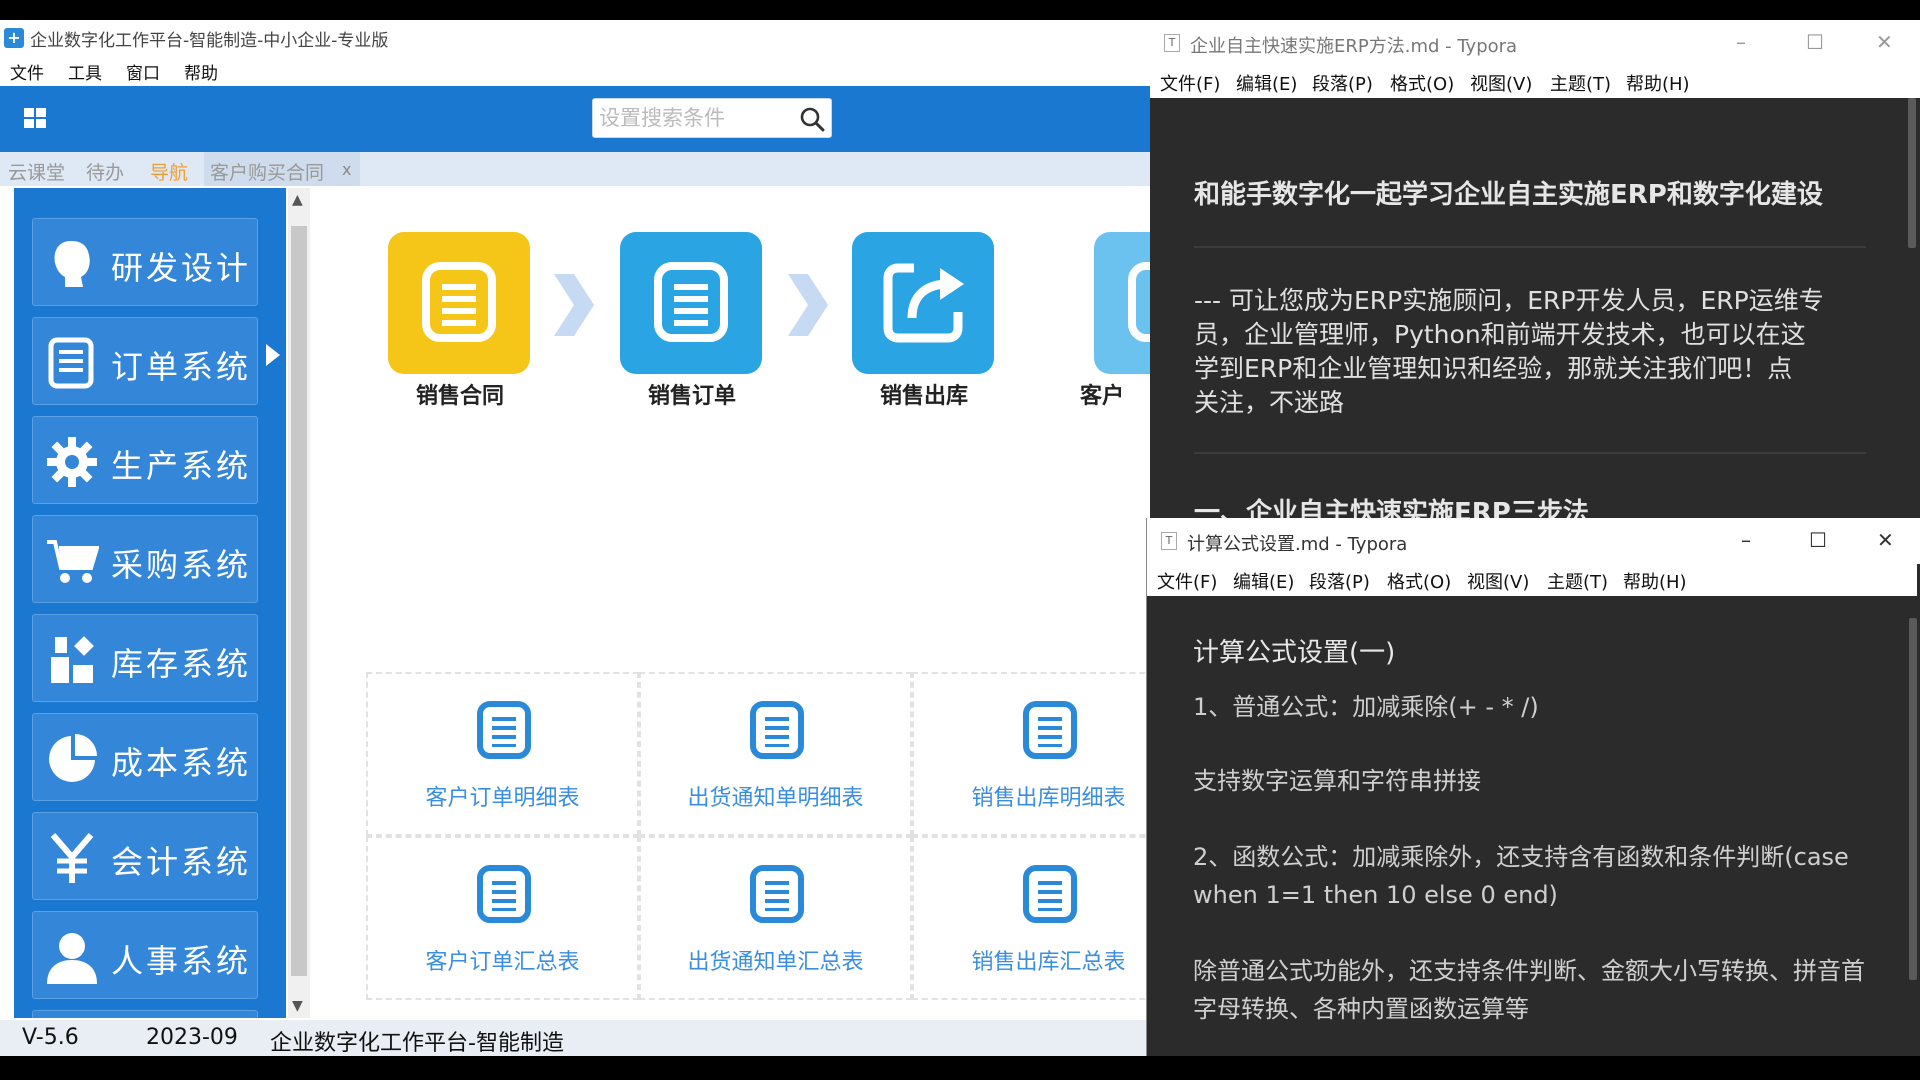  I want to click on report-customer-order-summary: 客户订单汇总表, so click(502, 918).